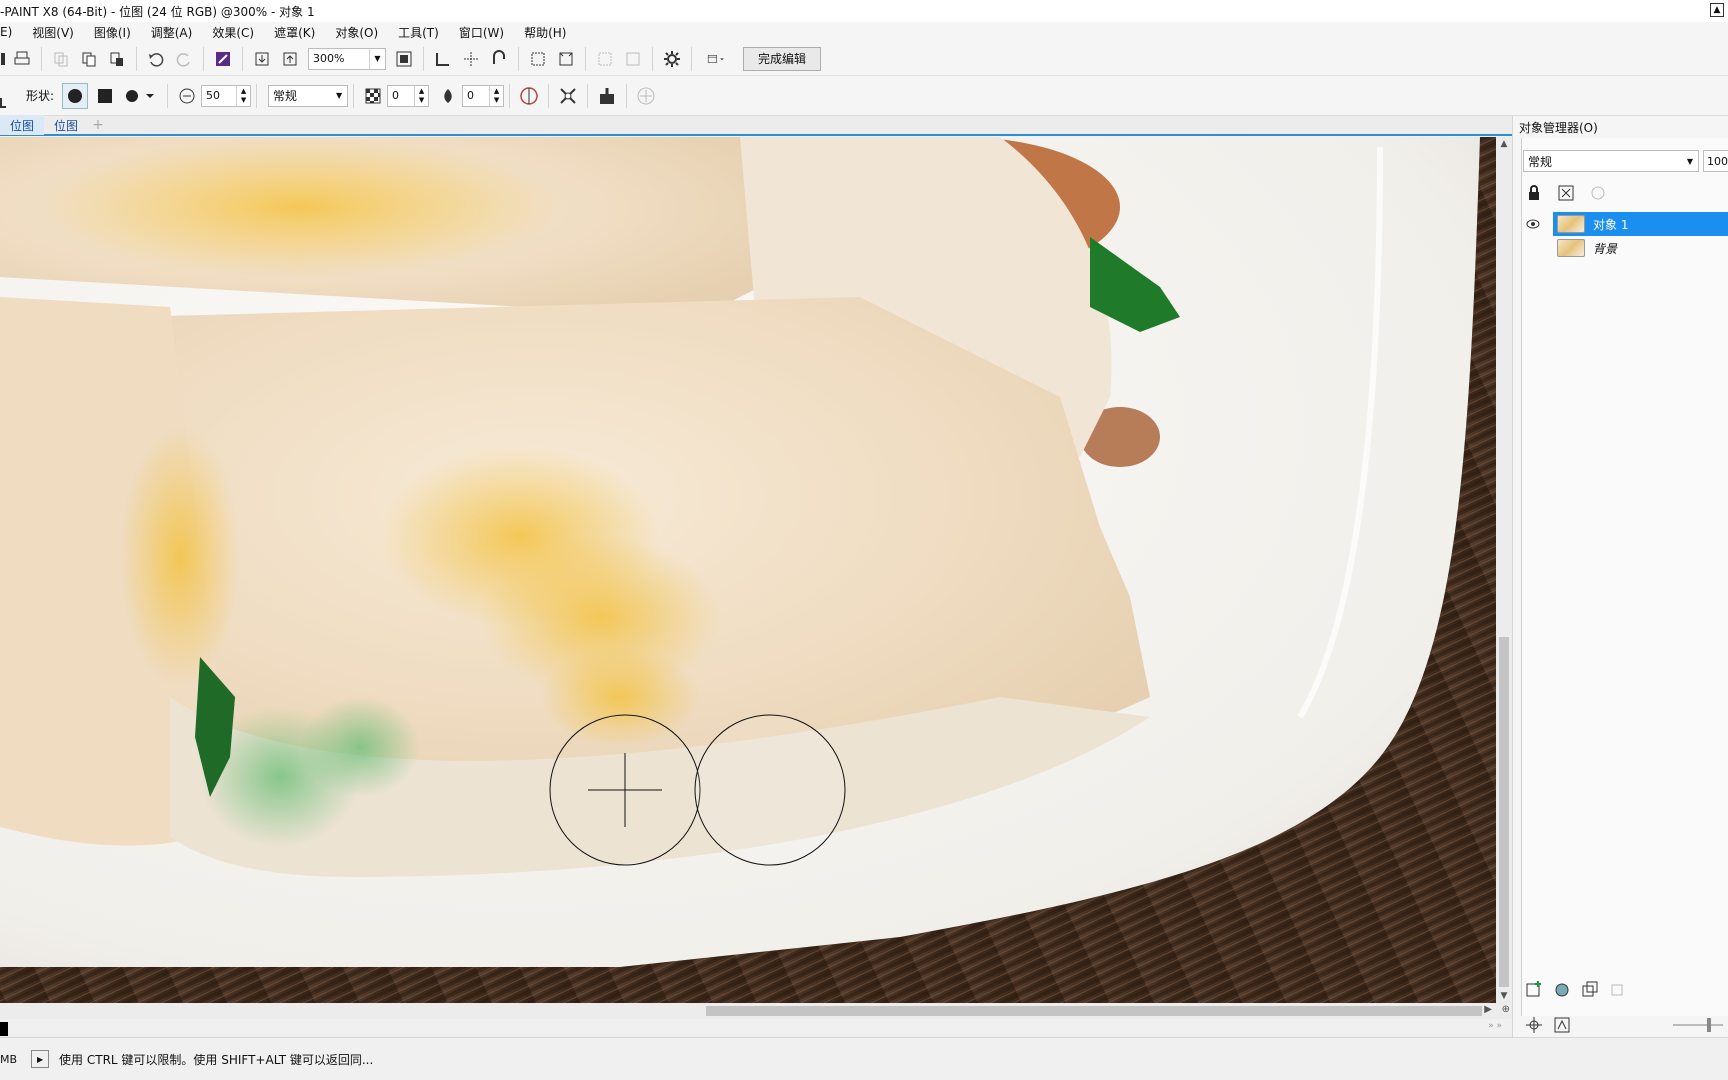 Image resolution: width=1728 pixels, height=1080 pixels. I want to click on menu-effects: 效果(C), so click(233, 32).